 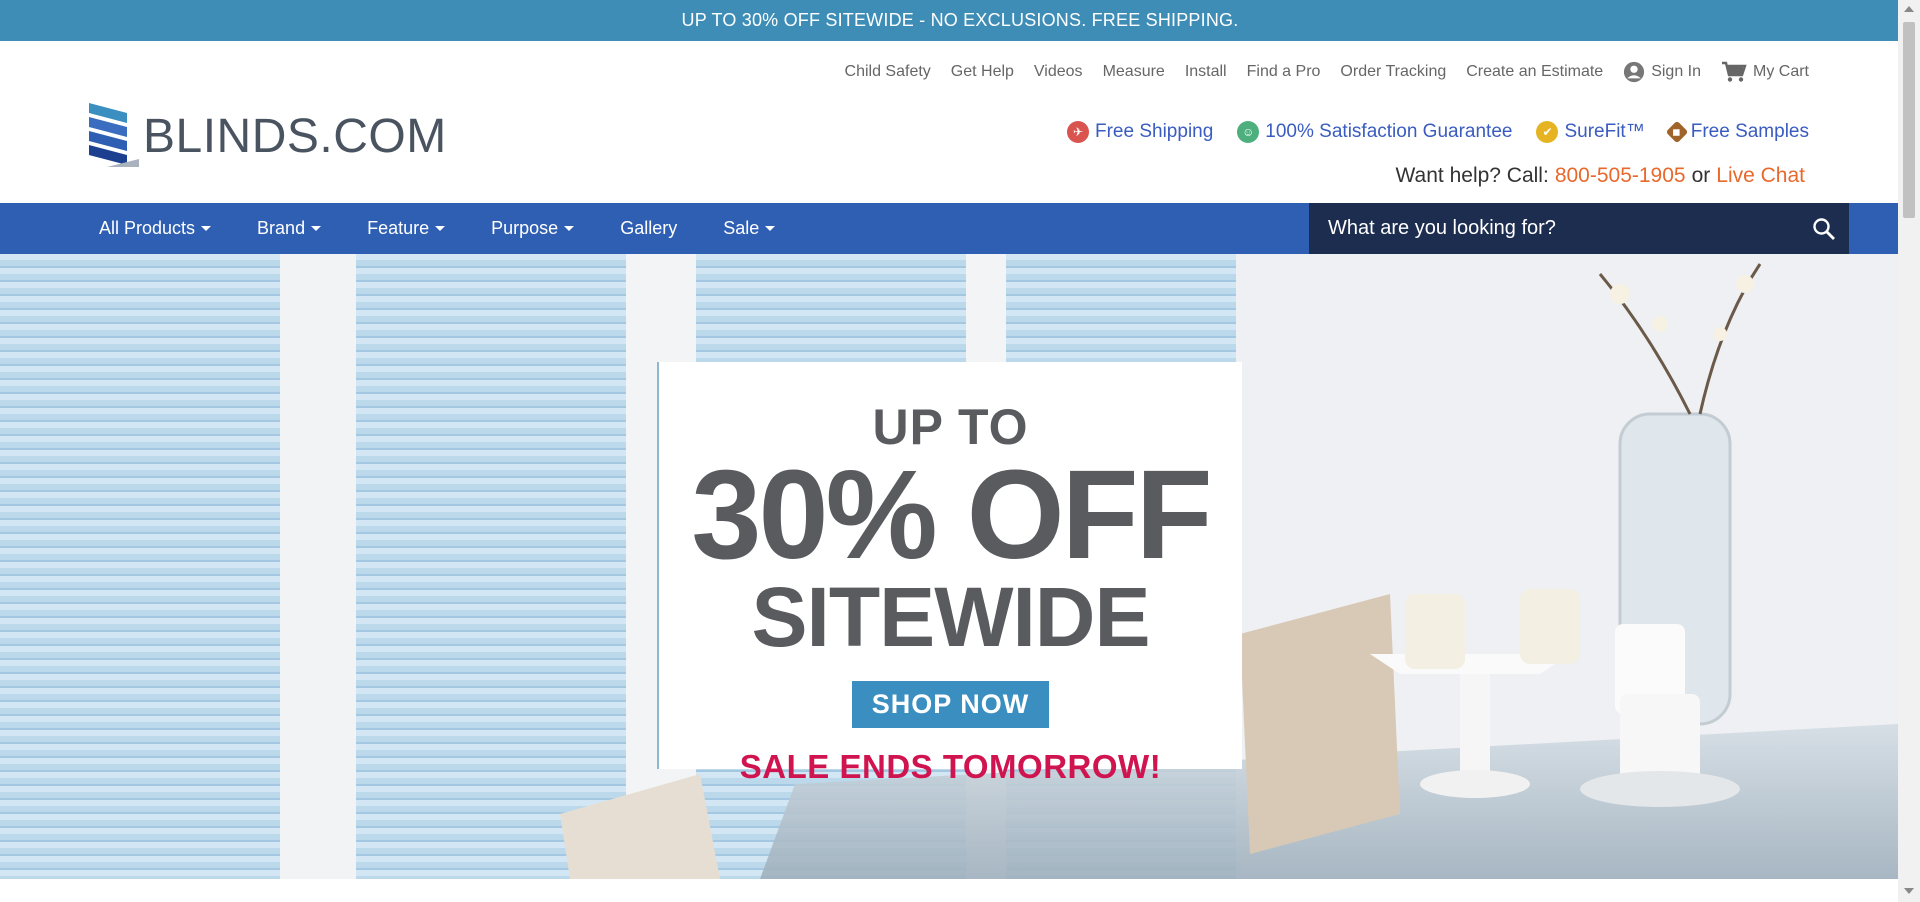 I want to click on logo-text: BLINDS.COM, so click(x=295, y=136).